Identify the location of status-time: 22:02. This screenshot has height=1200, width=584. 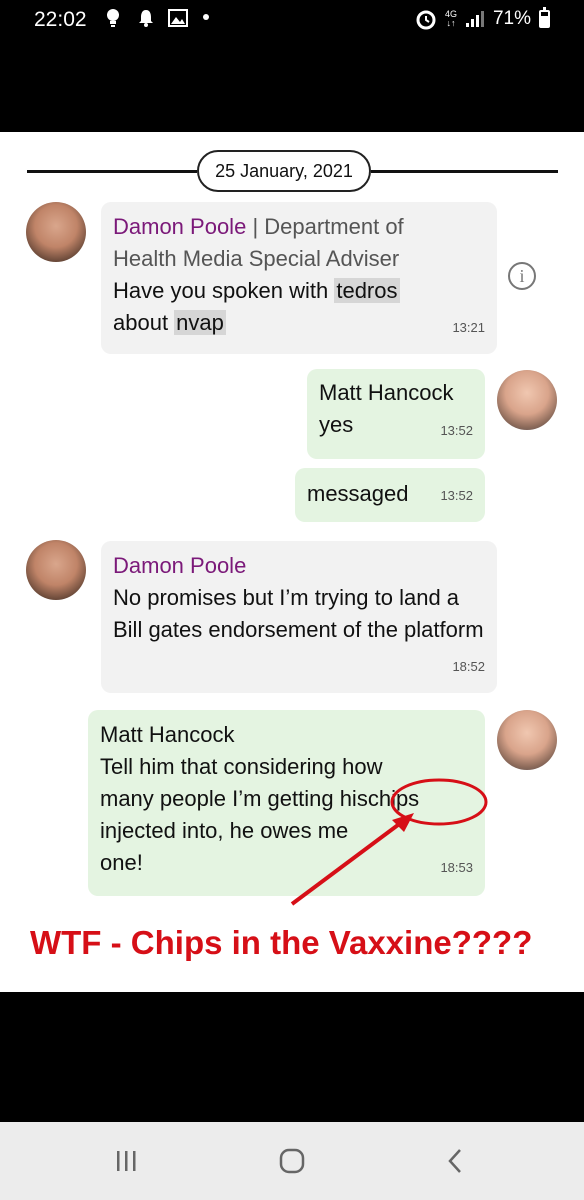
(60, 19).